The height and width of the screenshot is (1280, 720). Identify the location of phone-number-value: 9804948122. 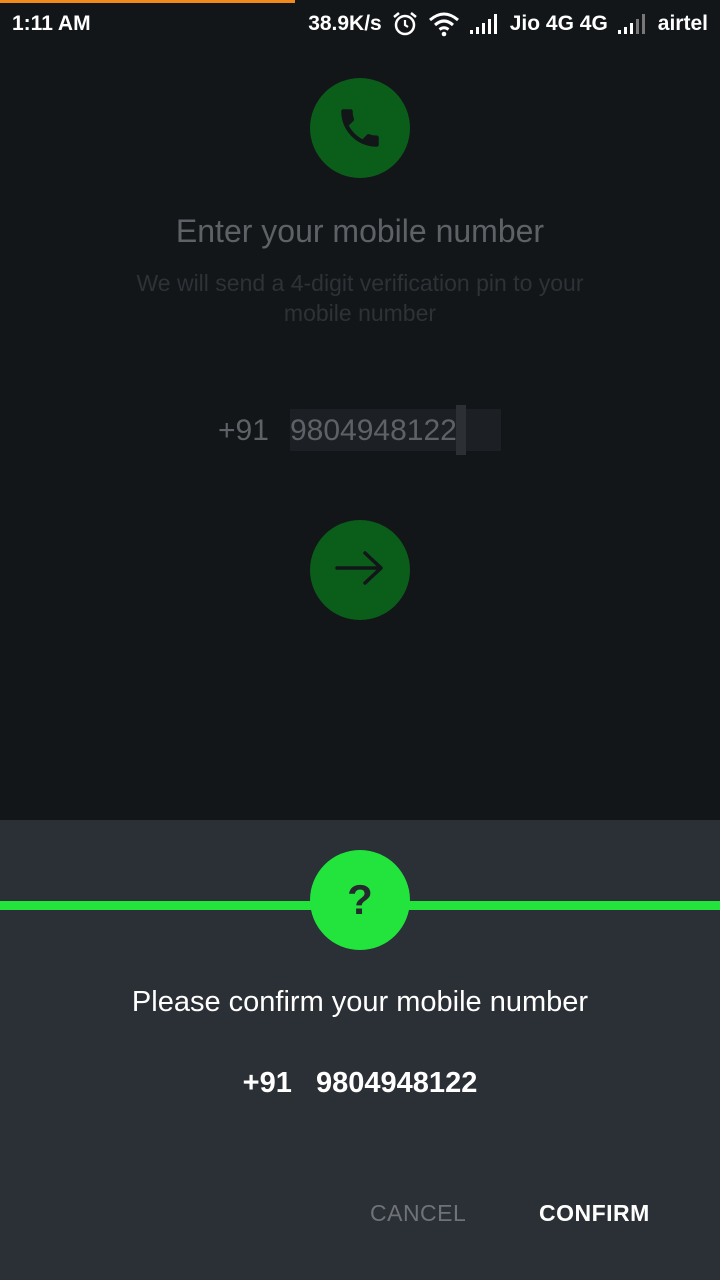
(373, 430).